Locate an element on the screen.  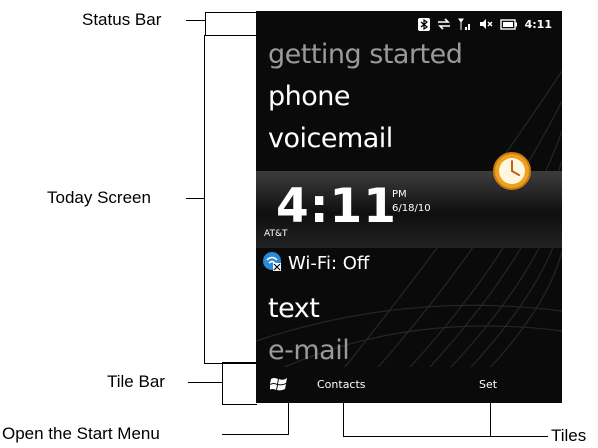
menu-item-text: text is located at coordinates (294, 308).